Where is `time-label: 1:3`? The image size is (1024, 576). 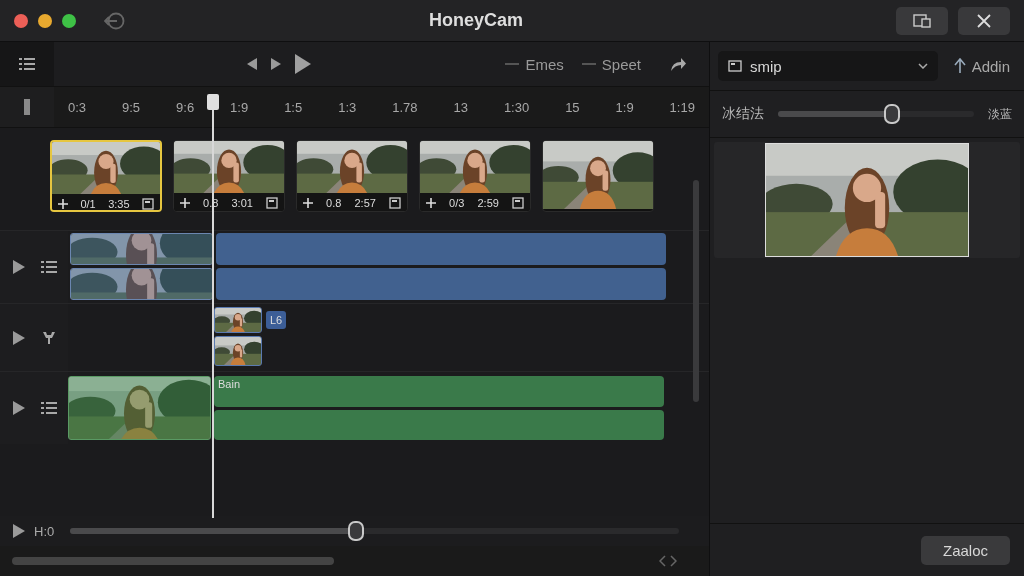
time-label: 1:3 is located at coordinates (347, 107).